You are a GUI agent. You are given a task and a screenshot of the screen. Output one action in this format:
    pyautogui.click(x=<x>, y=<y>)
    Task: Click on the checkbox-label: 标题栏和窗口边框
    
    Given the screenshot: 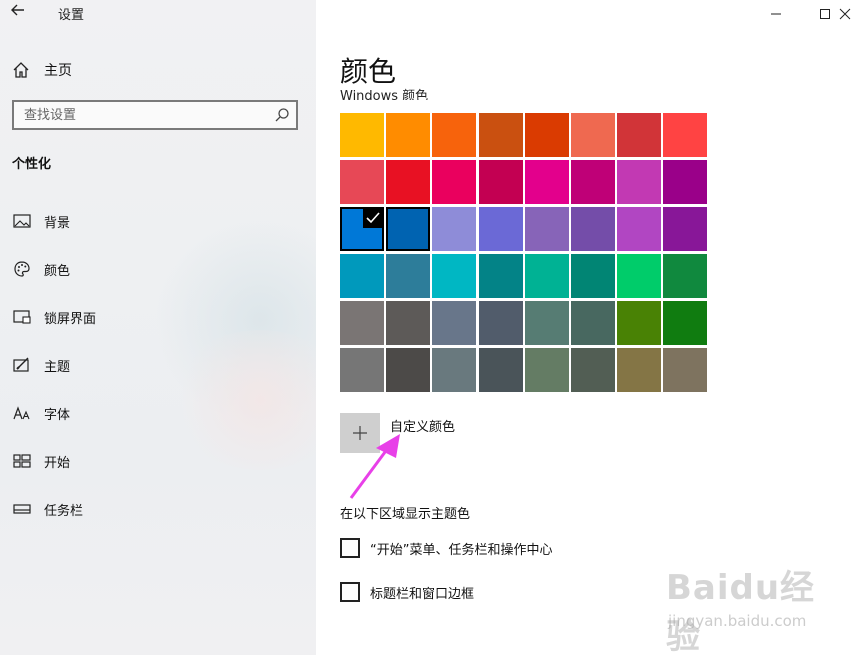 What is the action you would take?
    pyautogui.click(x=422, y=594)
    